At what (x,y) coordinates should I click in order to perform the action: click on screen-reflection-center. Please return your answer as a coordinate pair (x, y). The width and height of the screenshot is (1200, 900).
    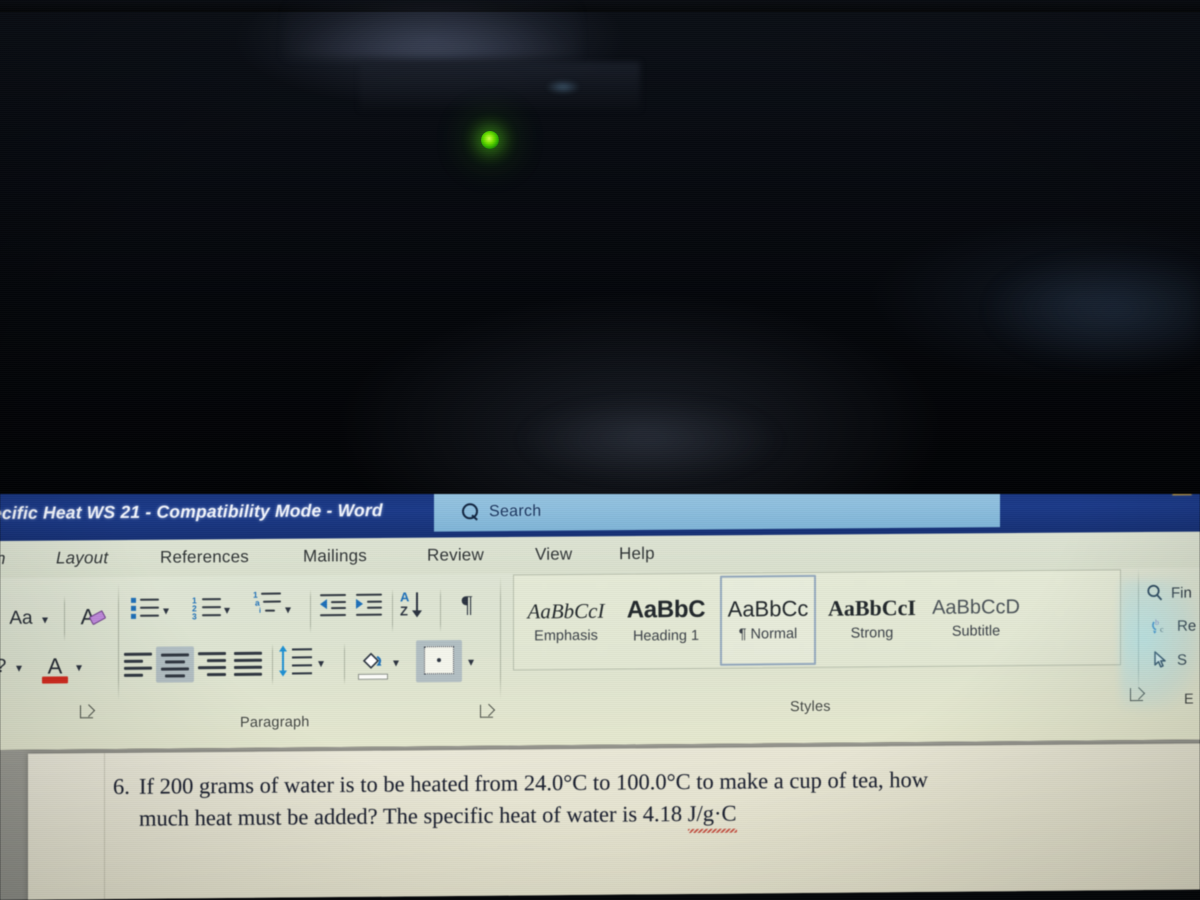
    Looking at the image, I should click on (650, 440).